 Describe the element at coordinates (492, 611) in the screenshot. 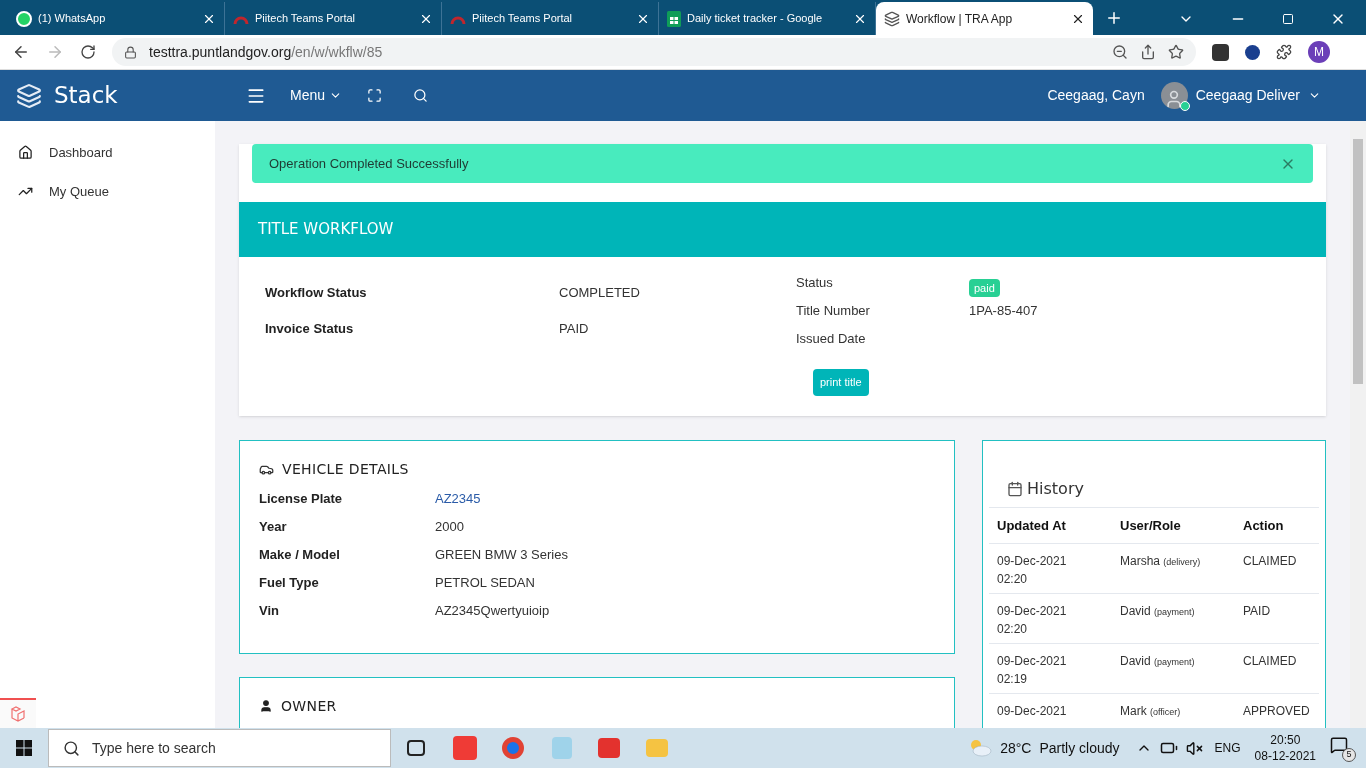

I see `field-value: AZ2345Qwertyuioip` at that location.